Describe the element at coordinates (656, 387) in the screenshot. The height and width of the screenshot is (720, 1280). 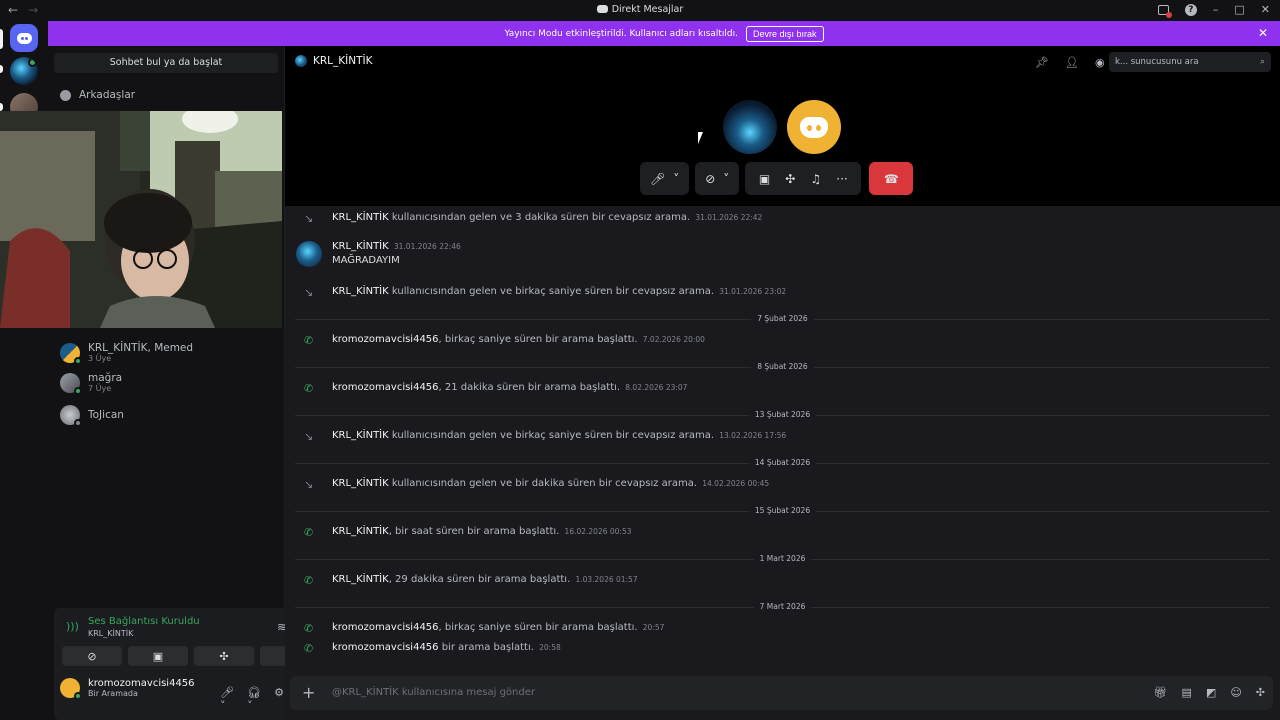
I see `timestamp: 8.02.2026 23:07` at that location.